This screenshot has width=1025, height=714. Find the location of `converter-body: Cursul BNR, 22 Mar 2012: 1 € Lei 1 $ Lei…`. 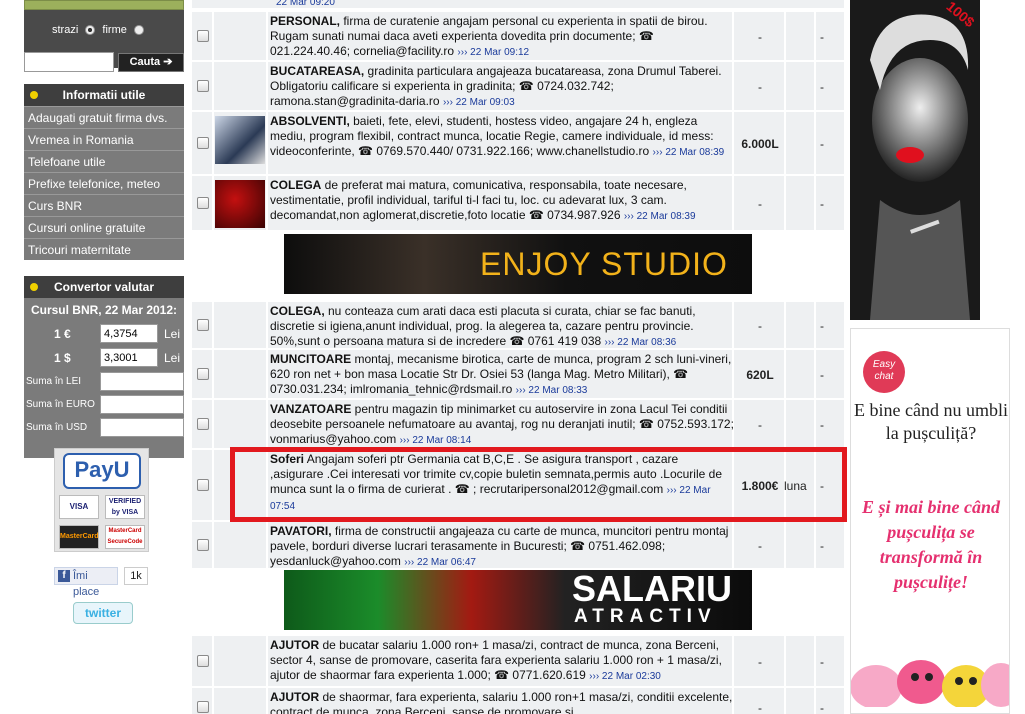

converter-body: Cursul BNR, 22 Mar 2012: 1 € Lei 1 $ Lei… is located at coordinates (104, 378).